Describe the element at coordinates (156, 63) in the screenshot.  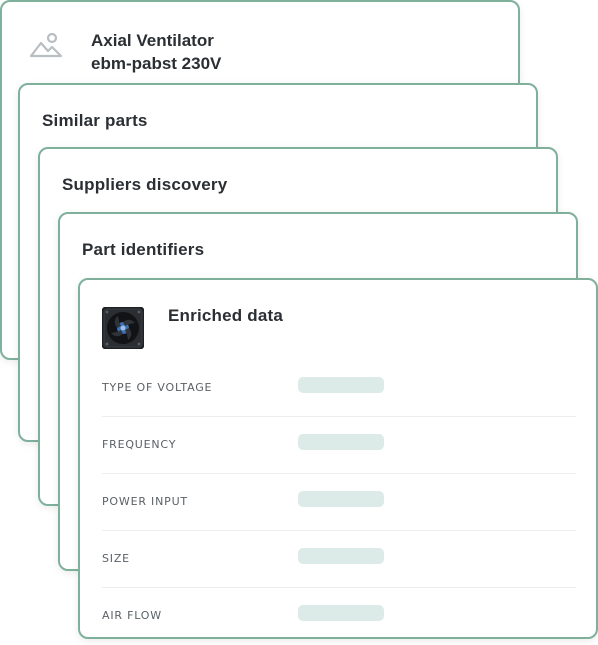
I see `product-name-line2: ebm-pabst 230V` at that location.